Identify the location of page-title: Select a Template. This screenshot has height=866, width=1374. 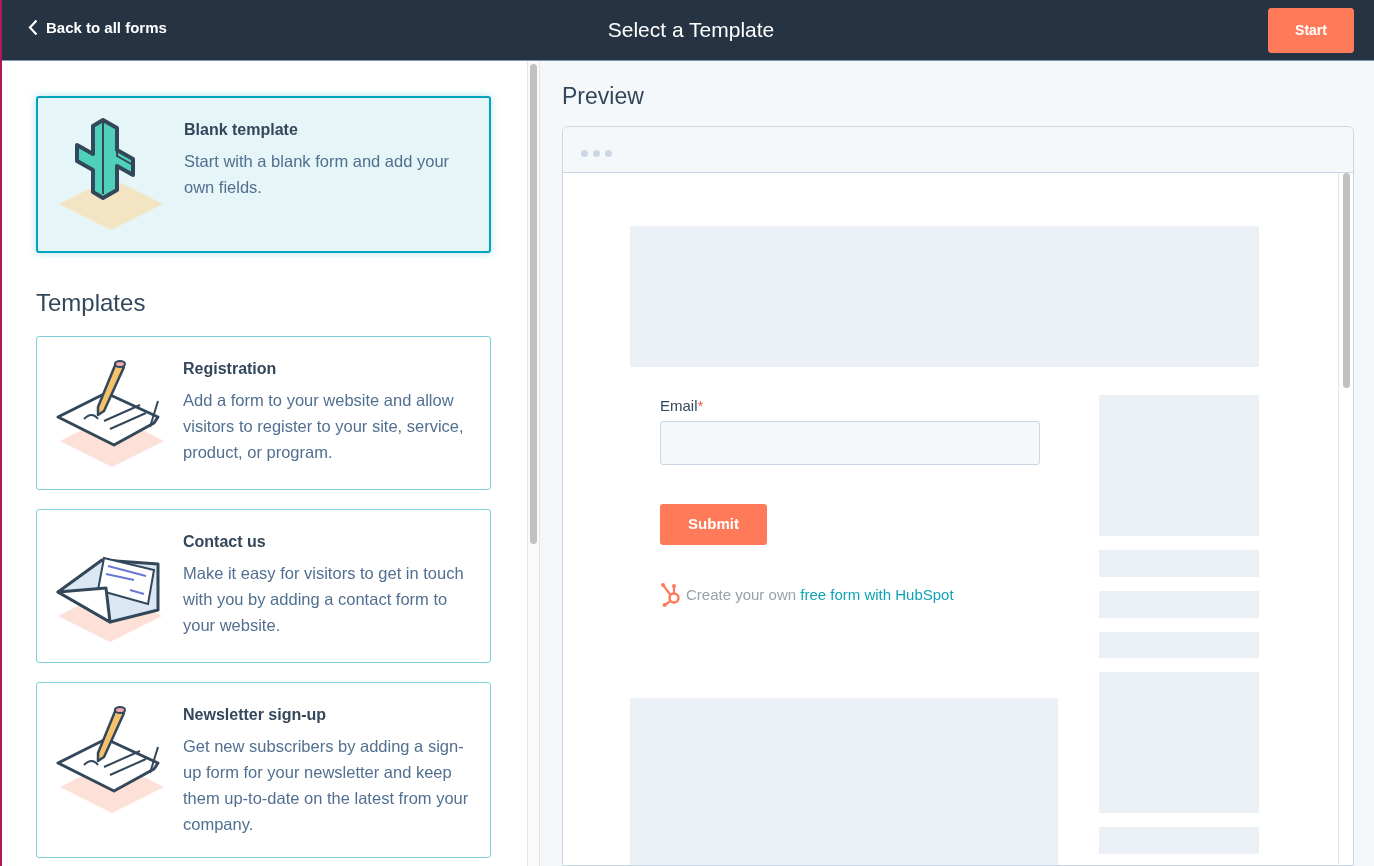
(691, 30).